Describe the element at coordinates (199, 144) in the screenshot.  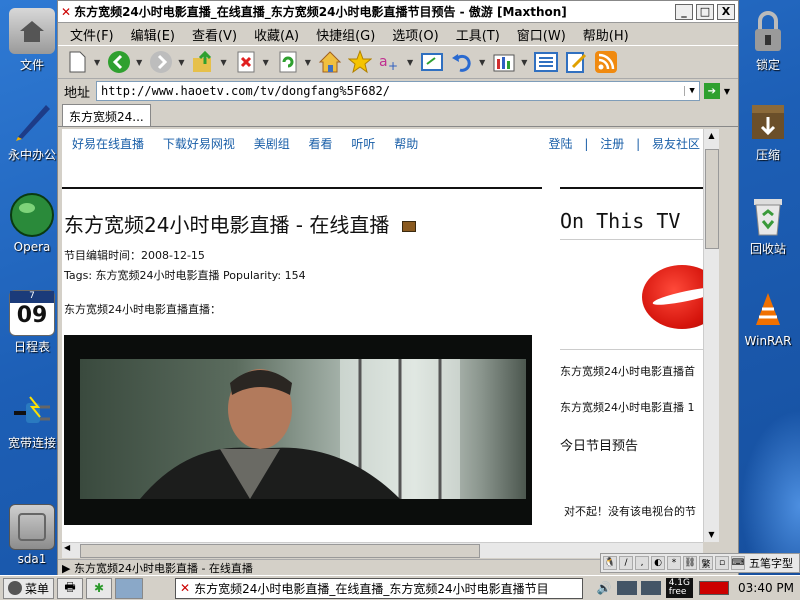
I see `nav-link: 下载好易网视` at that location.